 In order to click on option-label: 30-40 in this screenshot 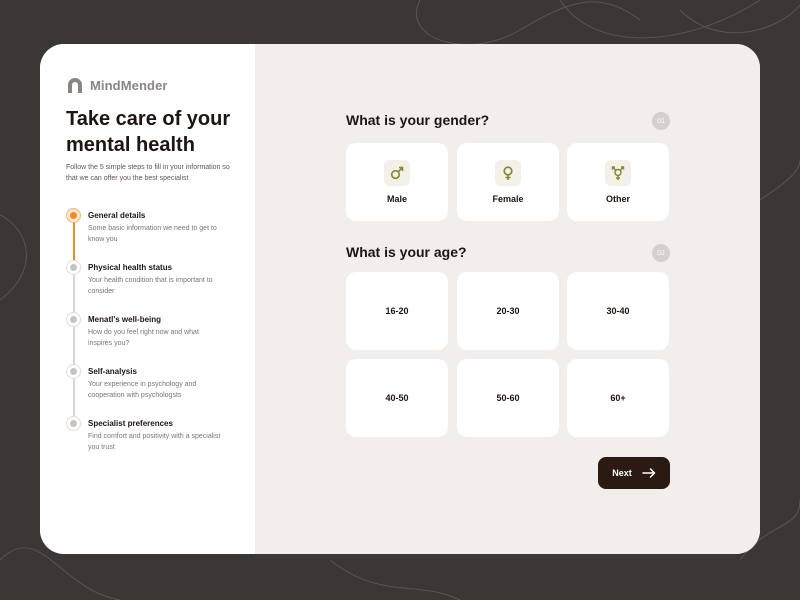, I will do `click(618, 311)`.